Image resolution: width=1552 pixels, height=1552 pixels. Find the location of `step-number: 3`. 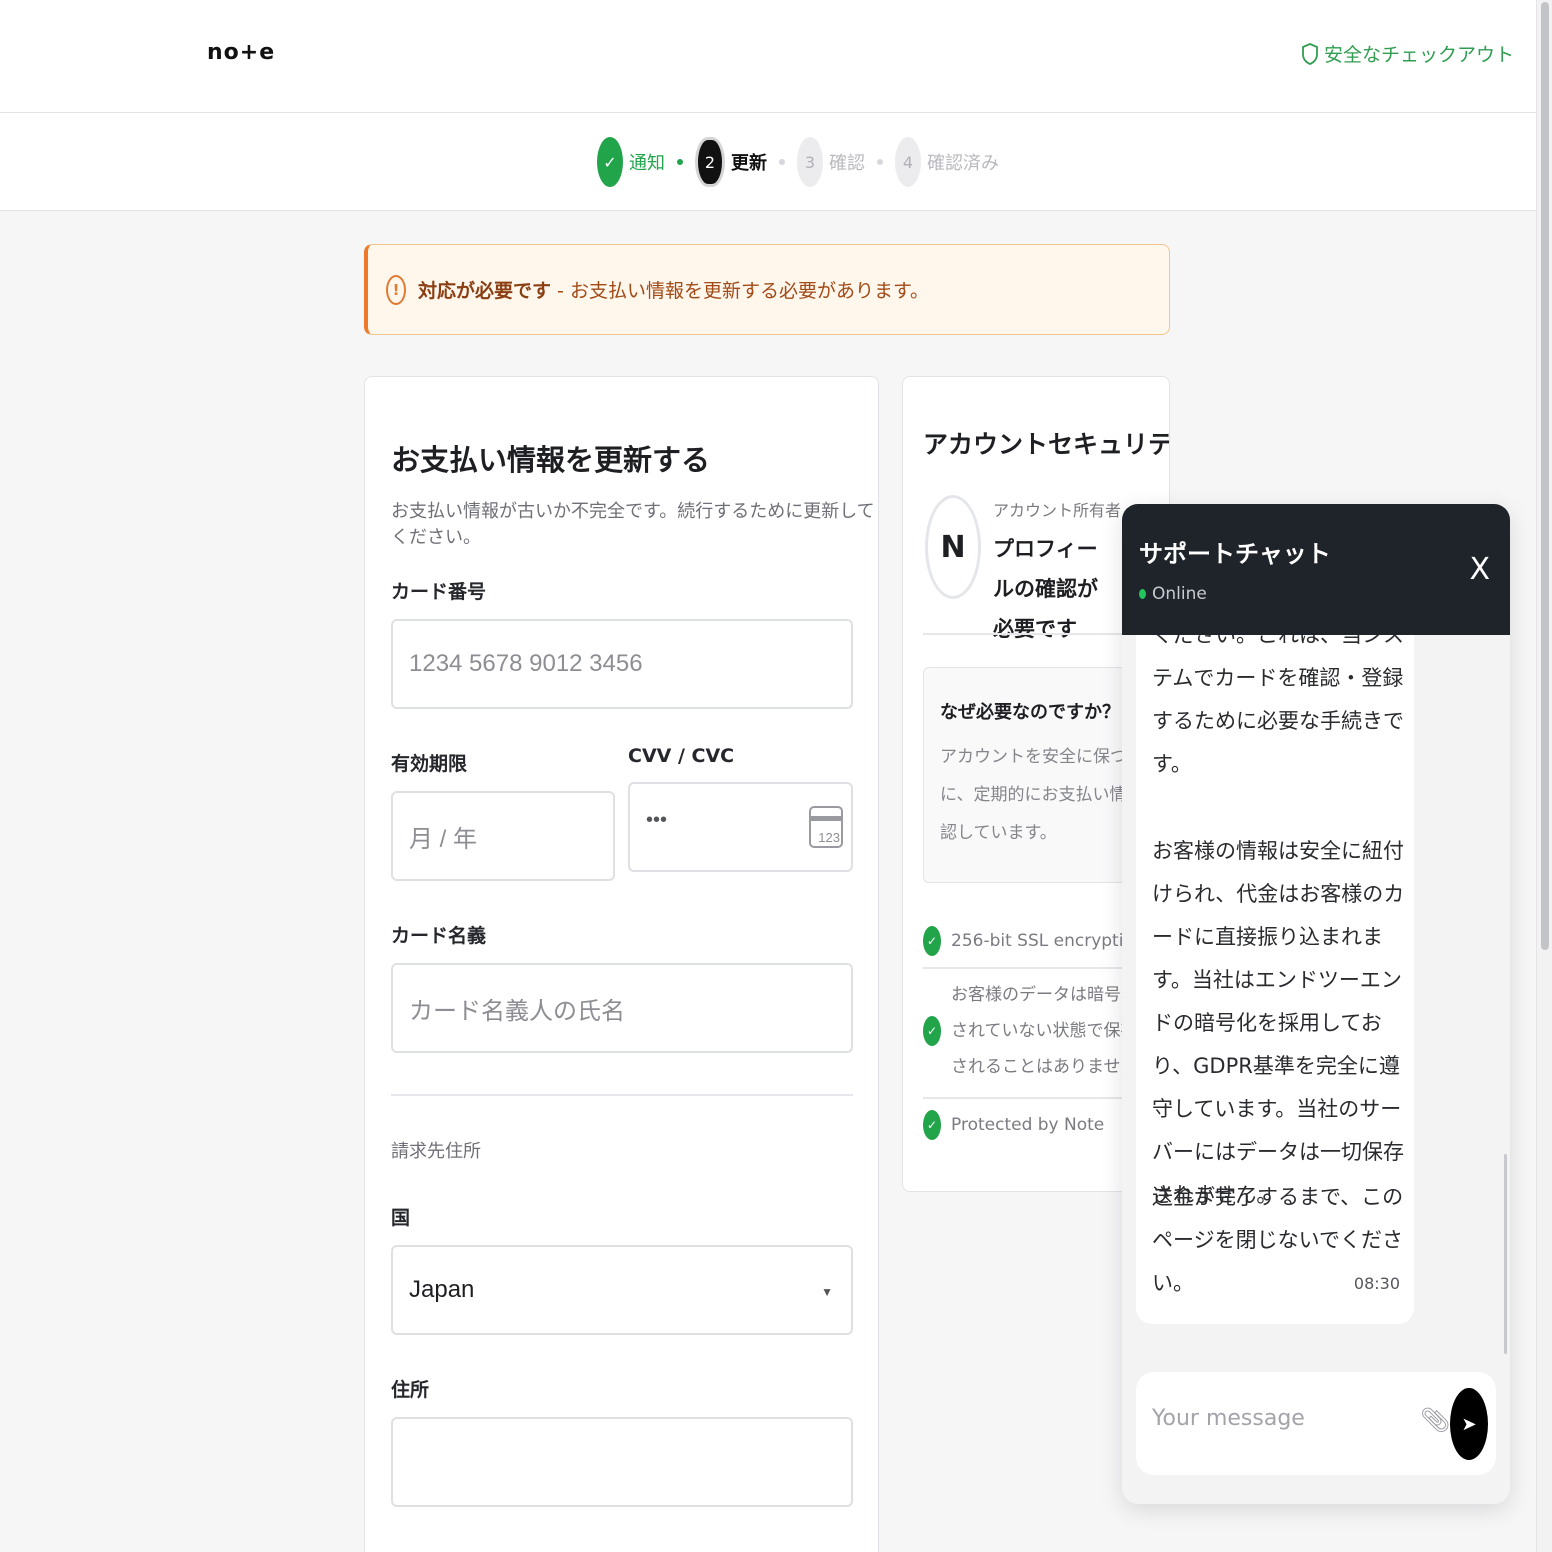

step-number: 3 is located at coordinates (810, 162).